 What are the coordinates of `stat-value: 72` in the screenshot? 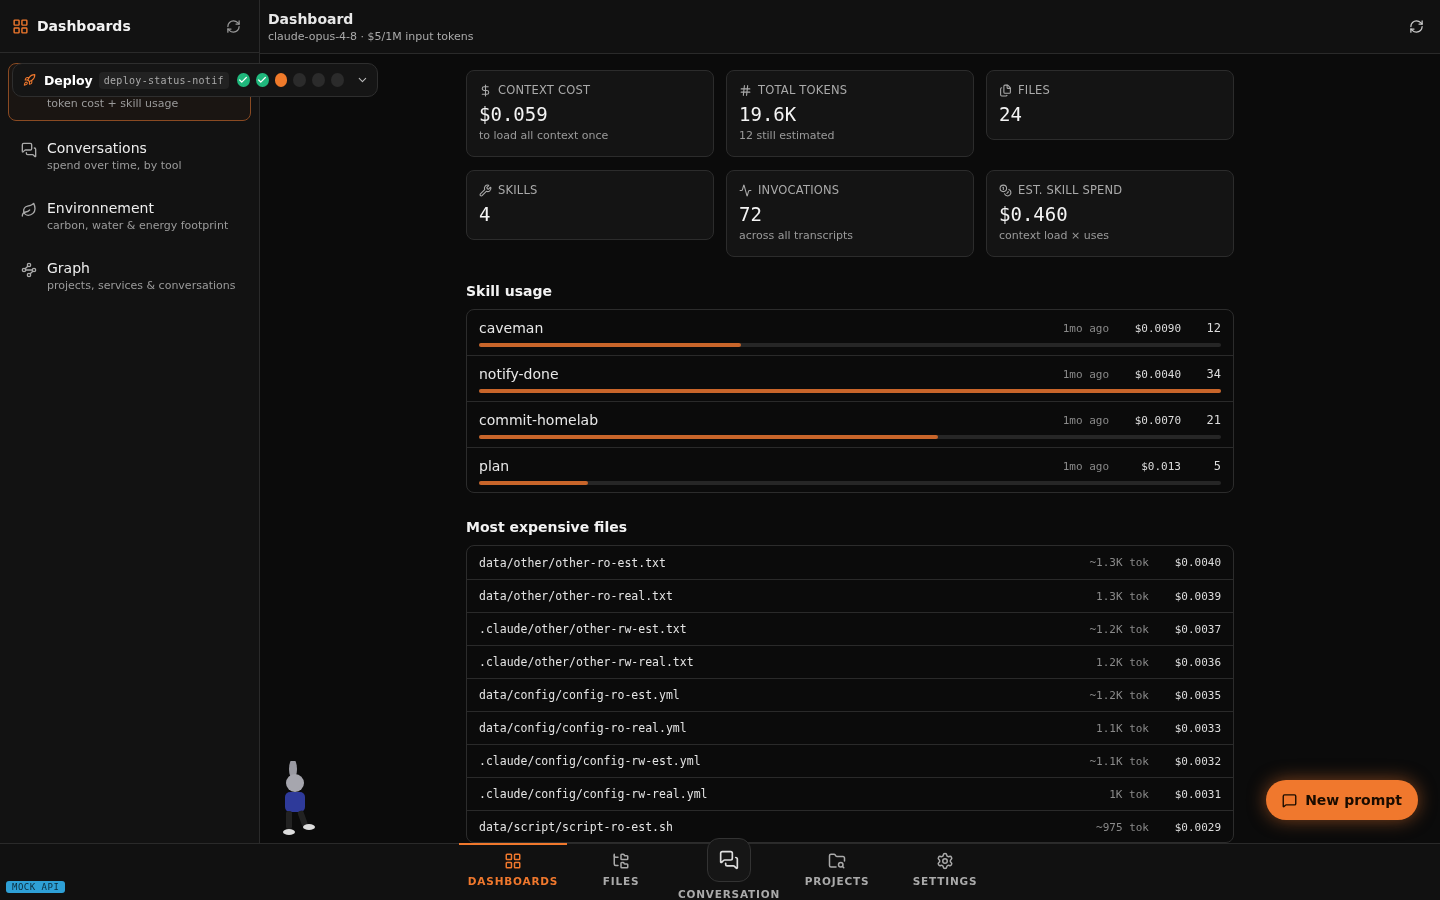 It's located at (751, 214).